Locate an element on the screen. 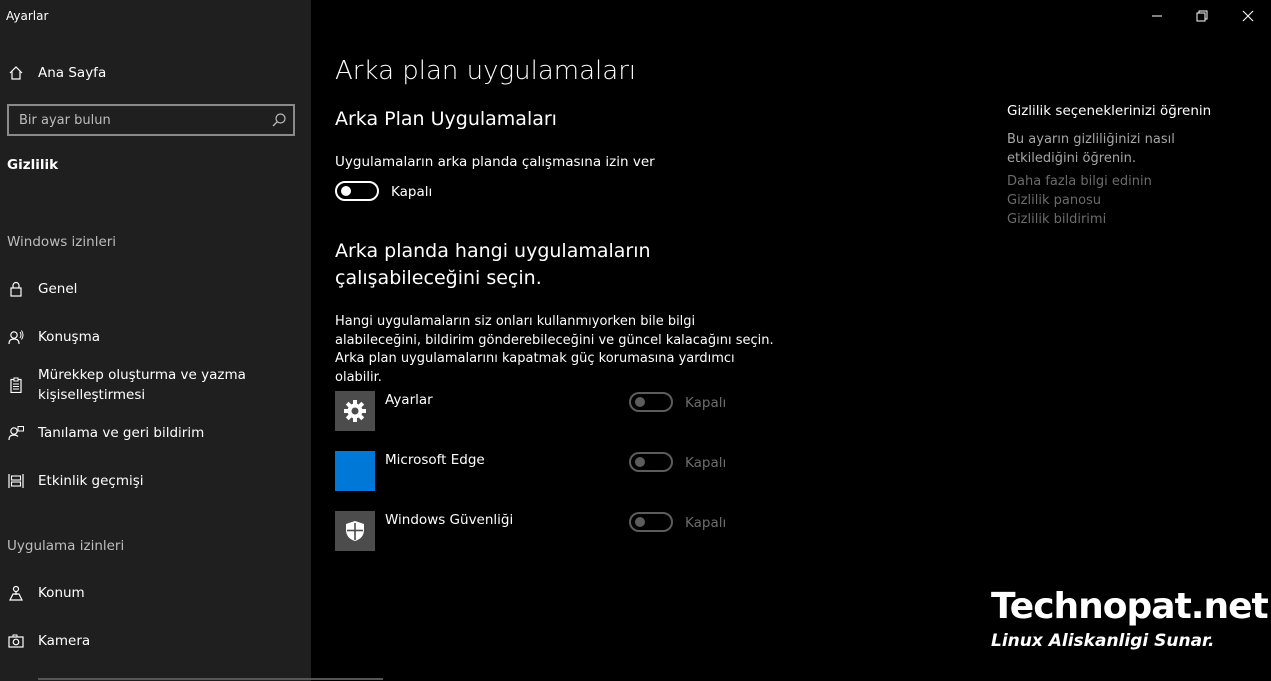 Image resolution: width=1271 pixels, height=681 pixels. timeline-icon is located at coordinates (16, 481).